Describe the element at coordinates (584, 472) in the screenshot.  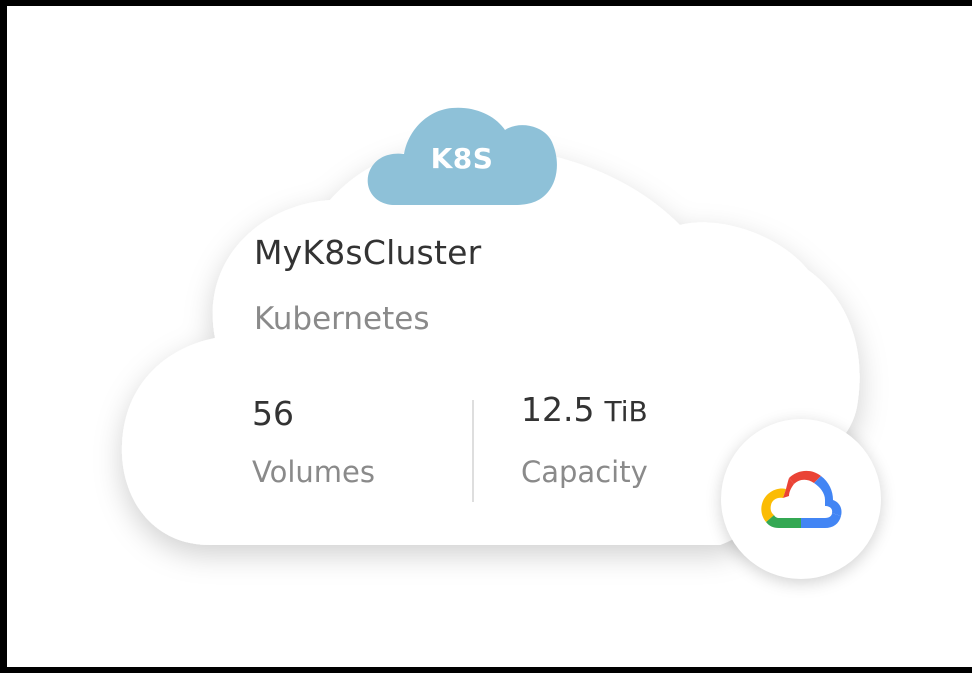
I see `capacity-label: Capacity` at that location.